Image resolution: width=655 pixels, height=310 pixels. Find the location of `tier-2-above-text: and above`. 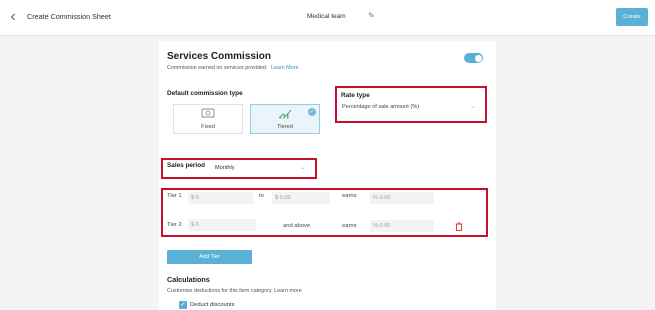

tier-2-above-text: and above is located at coordinates (297, 226).